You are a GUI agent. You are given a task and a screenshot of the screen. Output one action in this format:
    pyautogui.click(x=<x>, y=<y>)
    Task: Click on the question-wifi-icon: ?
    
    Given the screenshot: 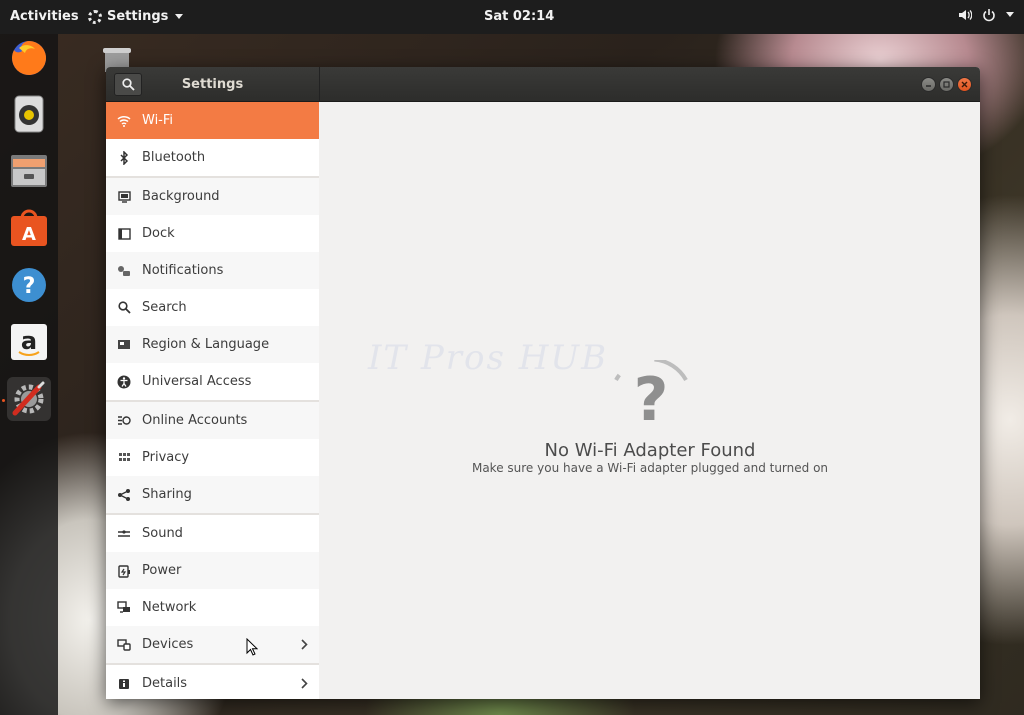 What is the action you would take?
    pyautogui.click(x=651, y=396)
    